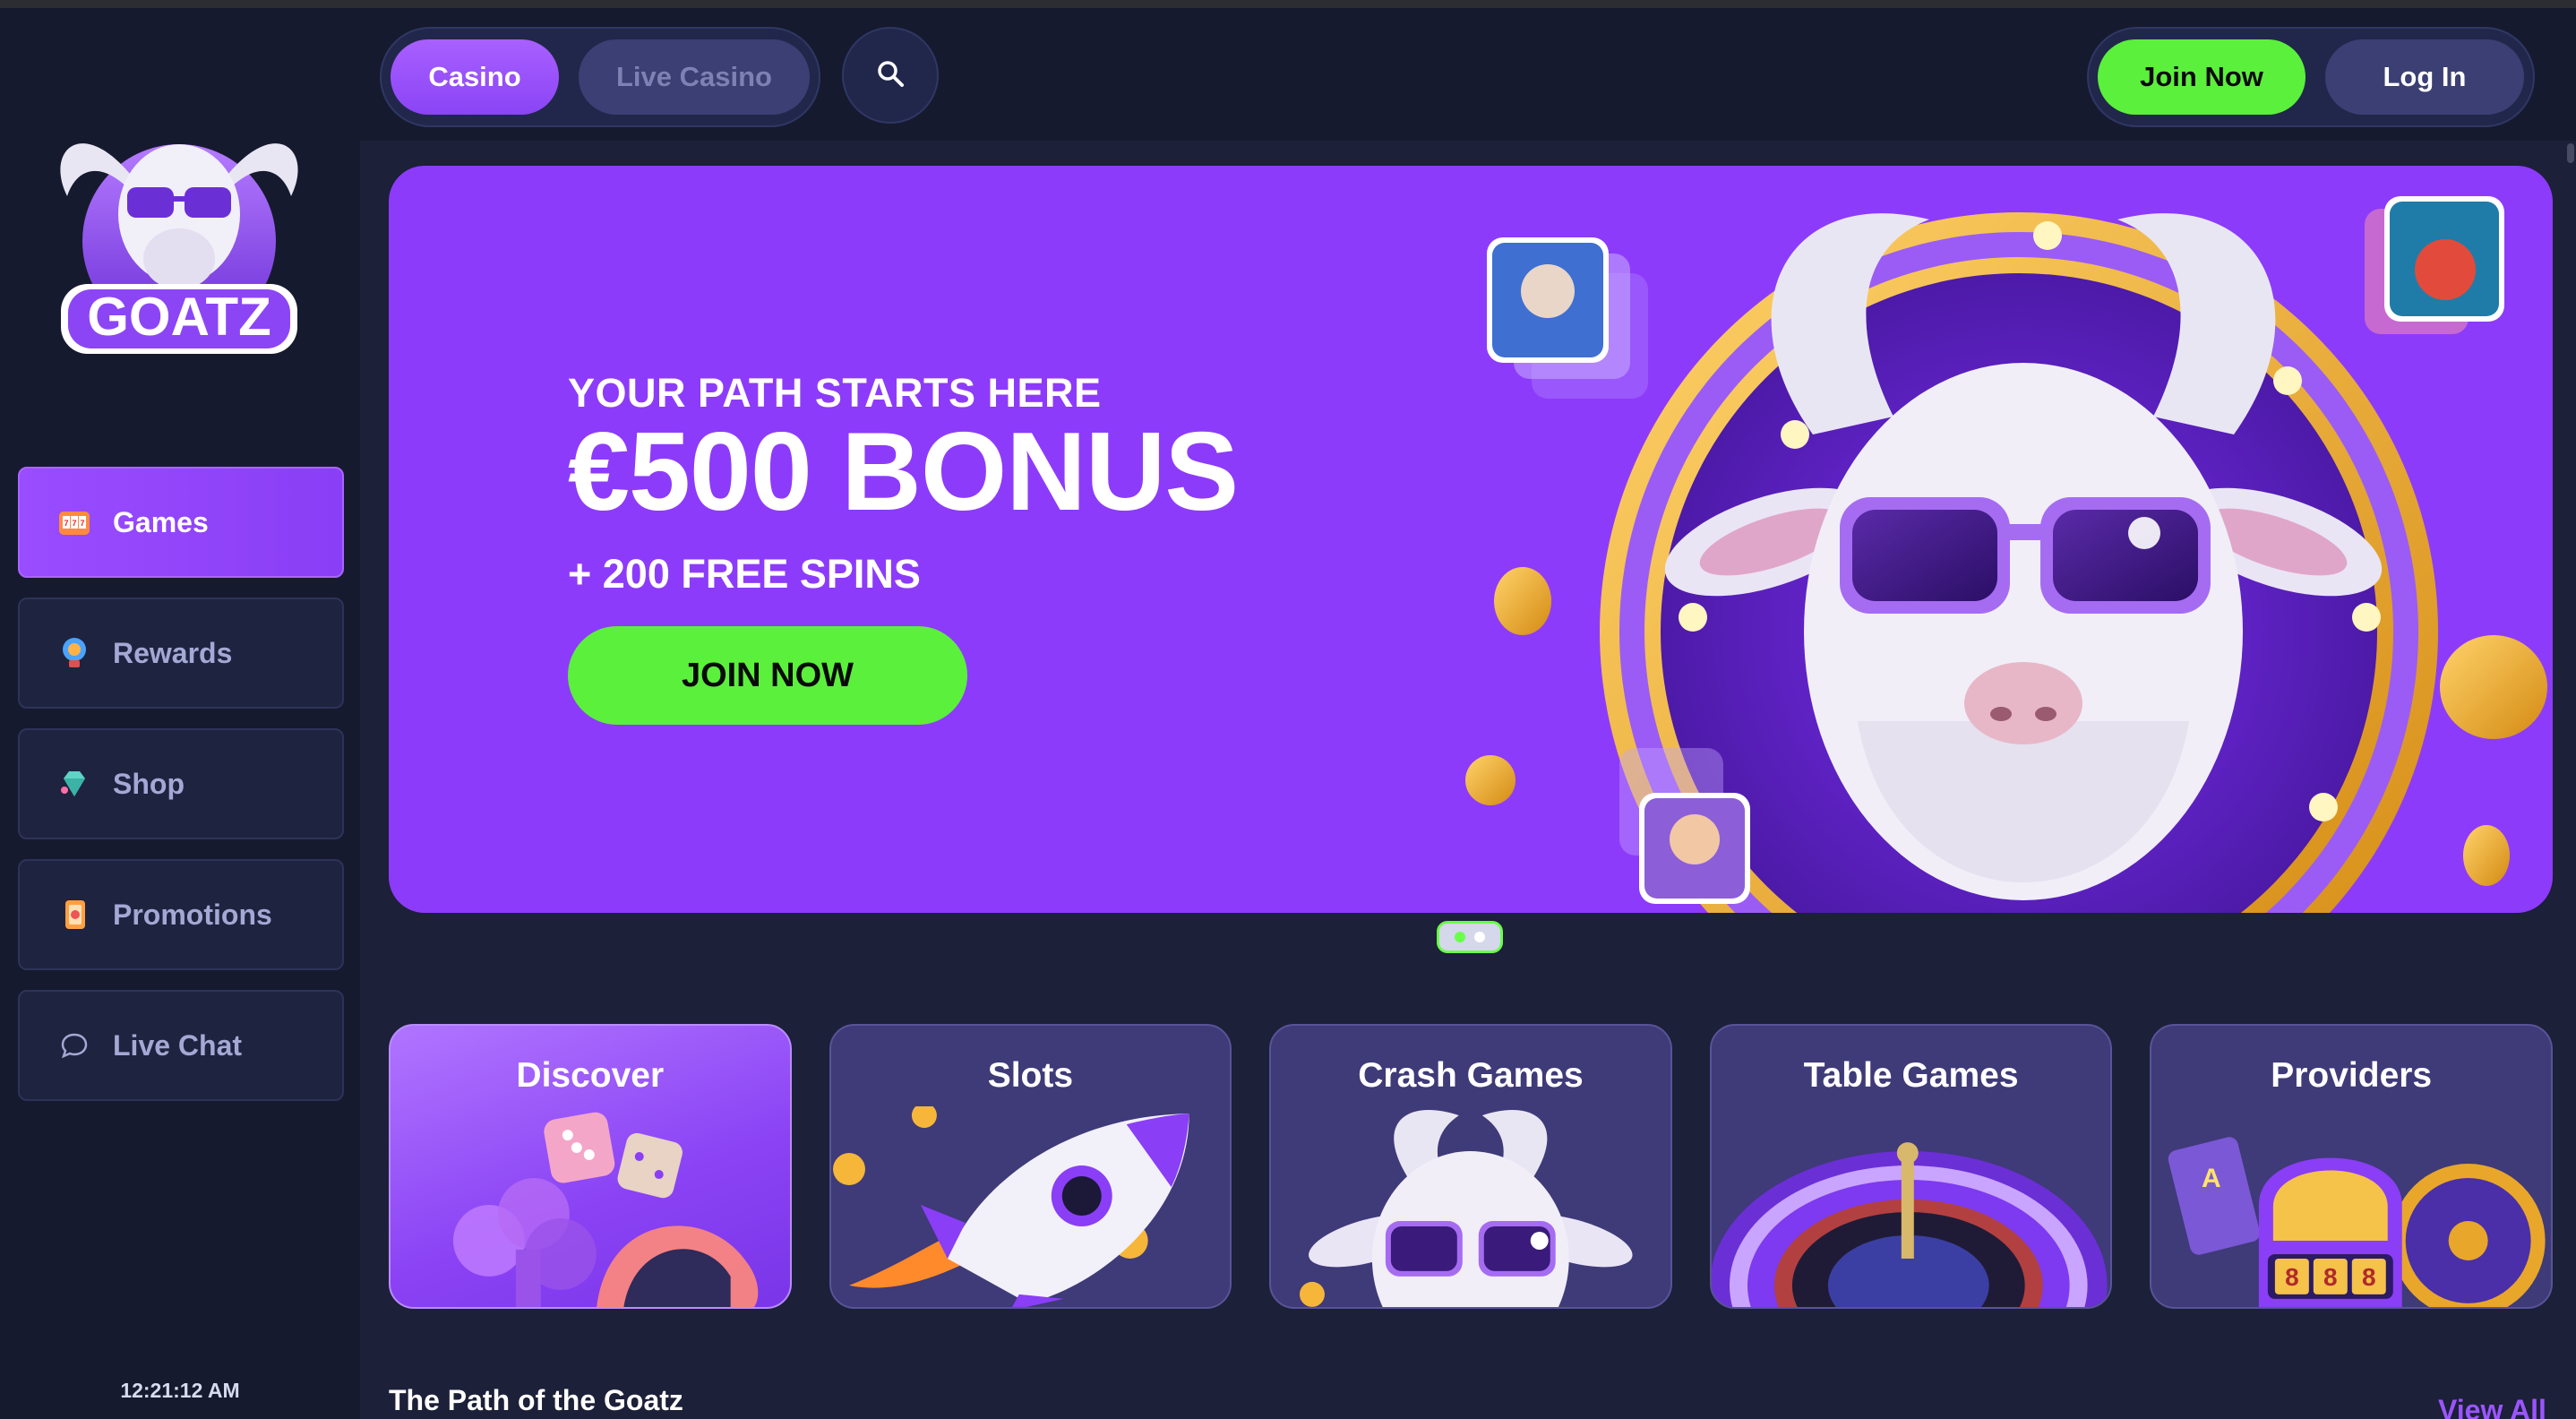 The width and height of the screenshot is (2576, 1419). I want to click on hero-subheadline: + 200 FREE SPINS, so click(744, 574).